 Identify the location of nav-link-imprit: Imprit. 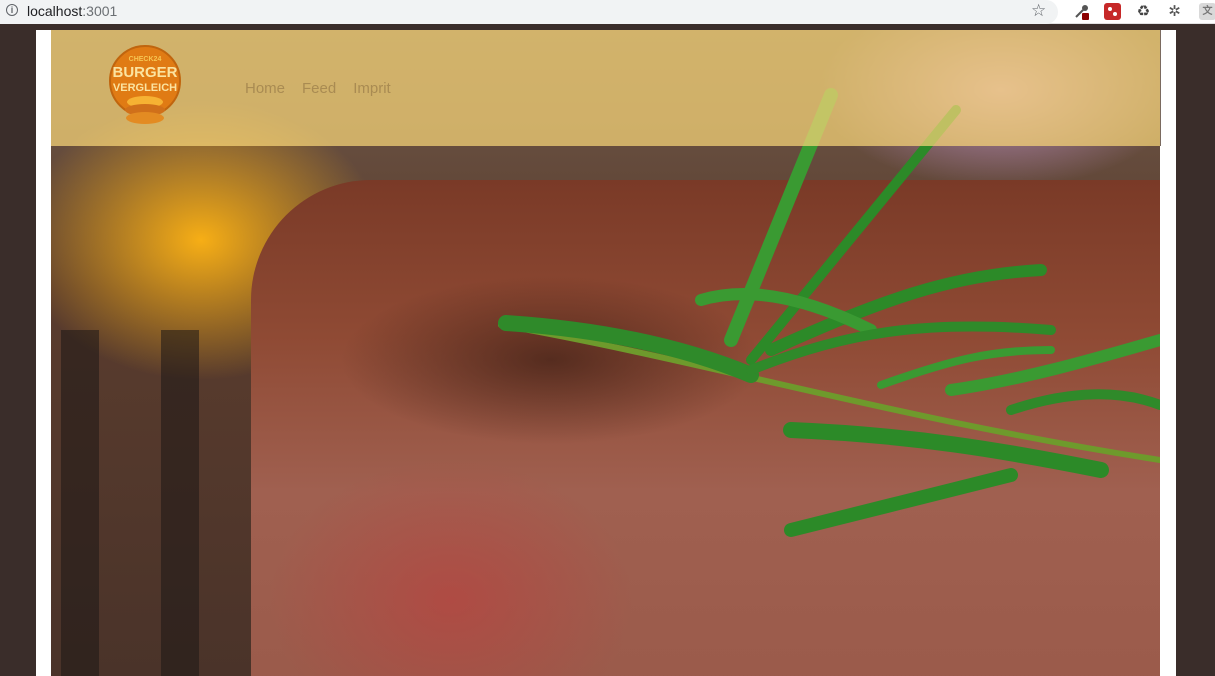
(372, 89).